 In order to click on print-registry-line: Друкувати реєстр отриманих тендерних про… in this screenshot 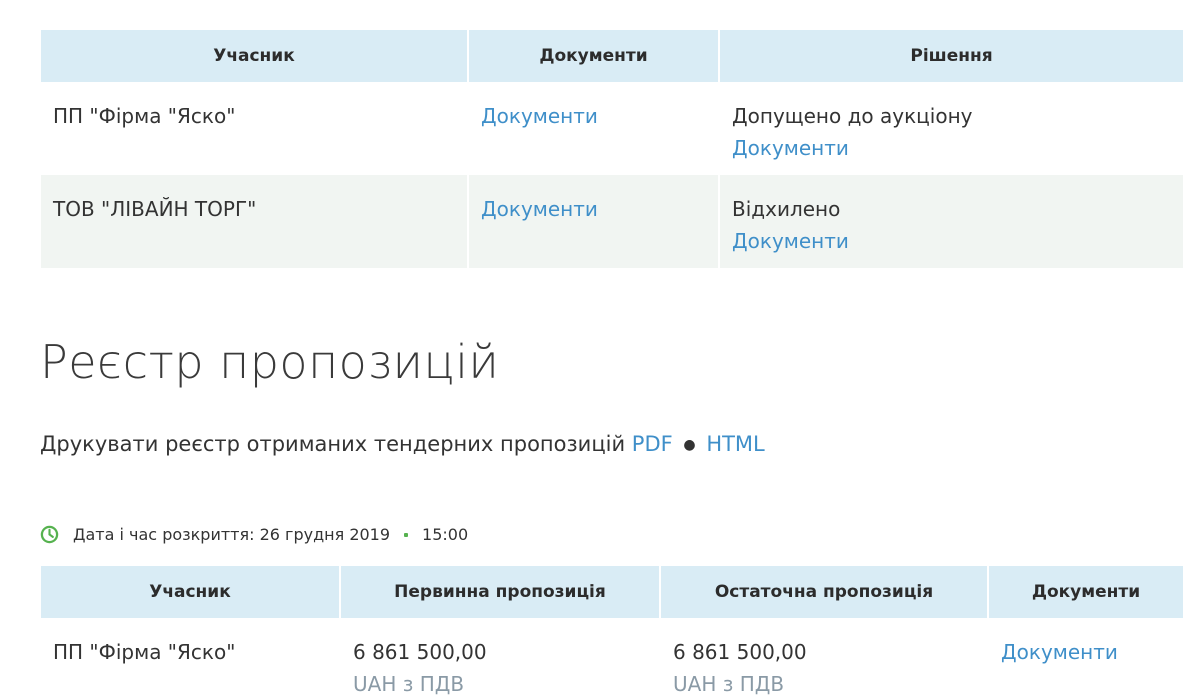, I will do `click(402, 444)`.